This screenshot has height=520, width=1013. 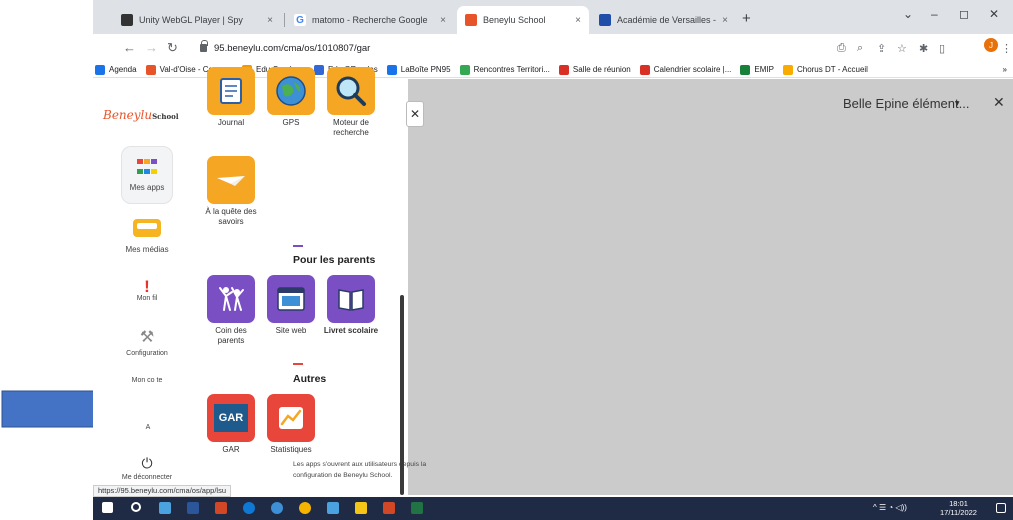 I want to click on app-moteur-de-recherche: Moteur de recherche, so click(x=351, y=102).